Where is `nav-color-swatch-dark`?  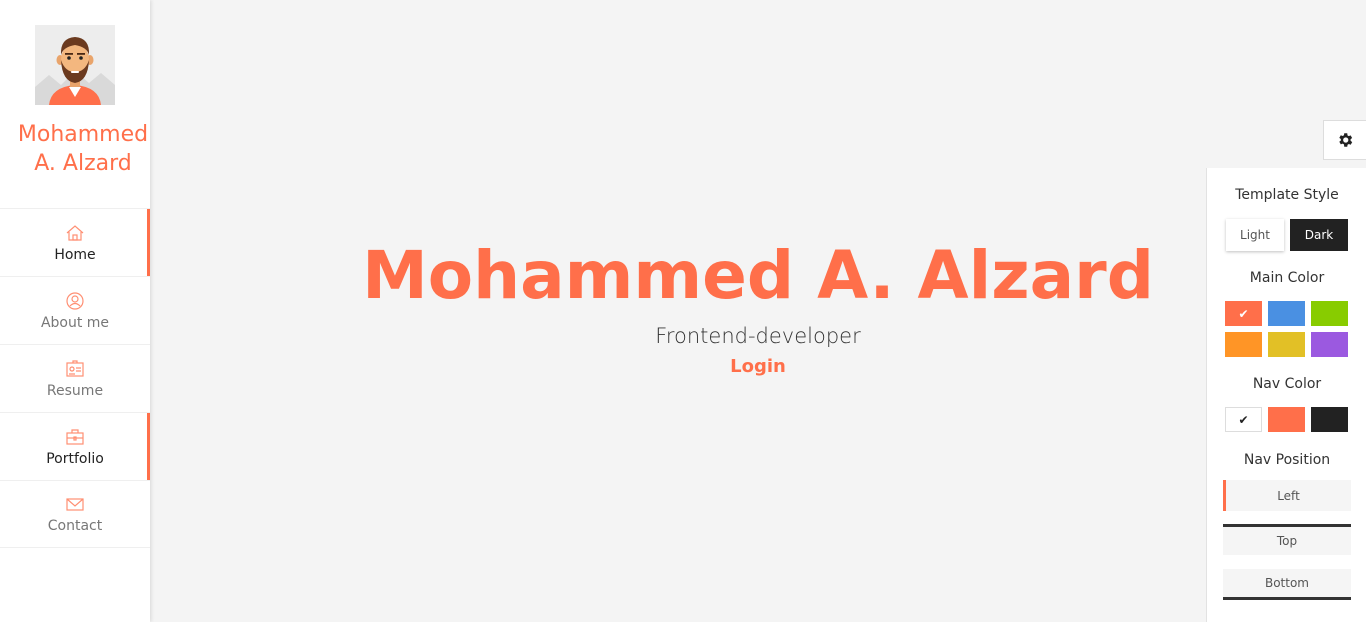 nav-color-swatch-dark is located at coordinates (1329, 419).